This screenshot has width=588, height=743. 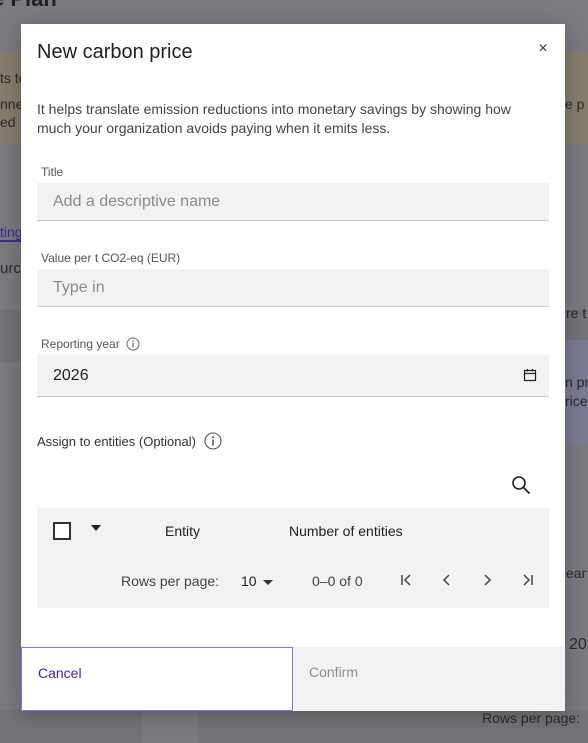 What do you see at coordinates (576, 313) in the screenshot?
I see `background-text: re t` at bounding box center [576, 313].